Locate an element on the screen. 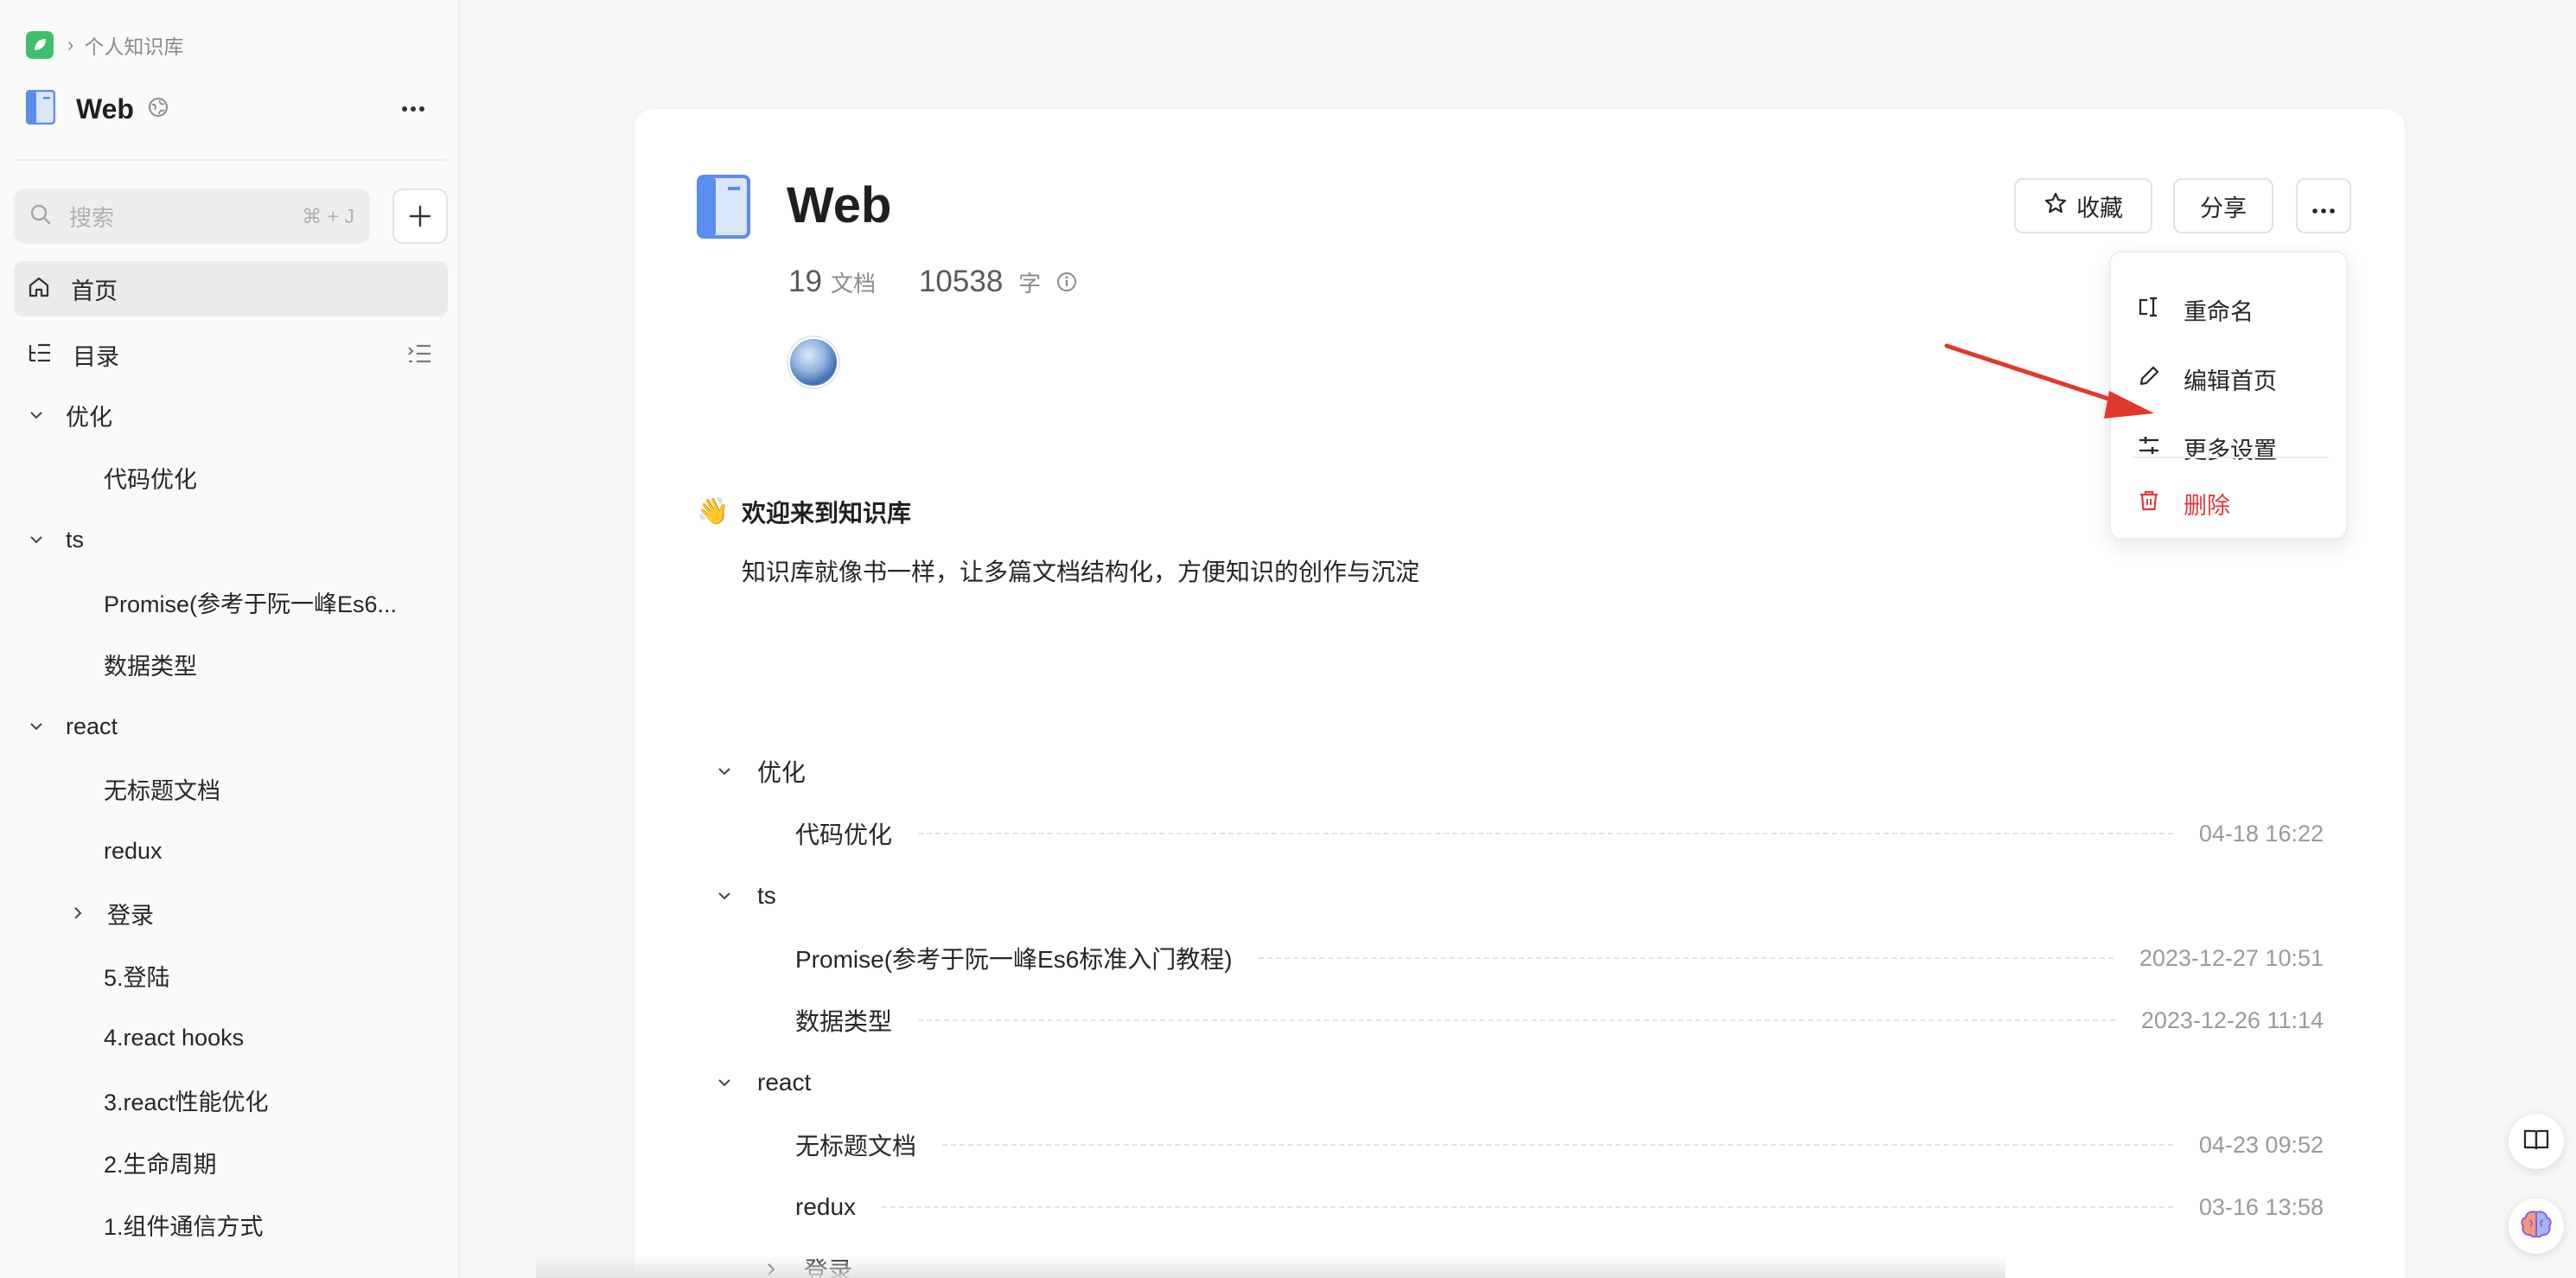  tree-doc: 1.组件通信方式 is located at coordinates (184, 1224).